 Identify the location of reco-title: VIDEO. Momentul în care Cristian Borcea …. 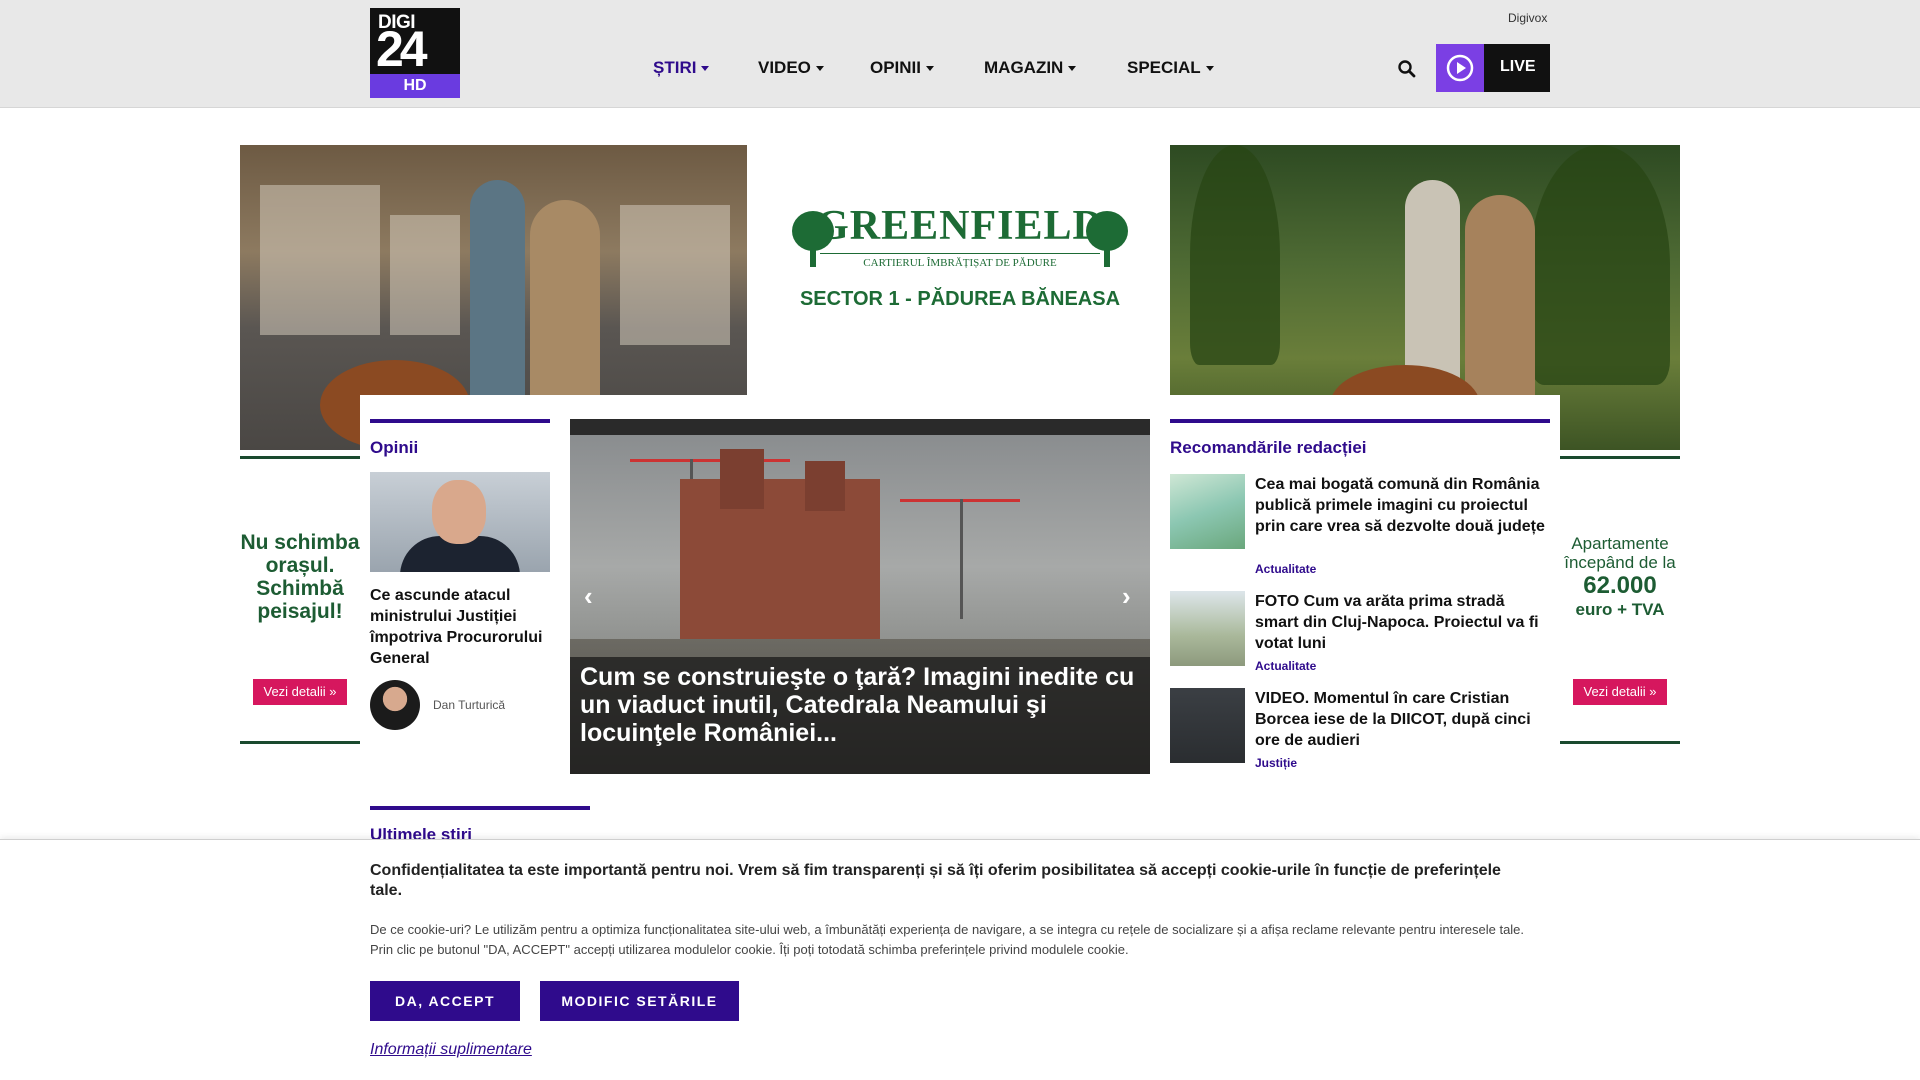
(1402, 719).